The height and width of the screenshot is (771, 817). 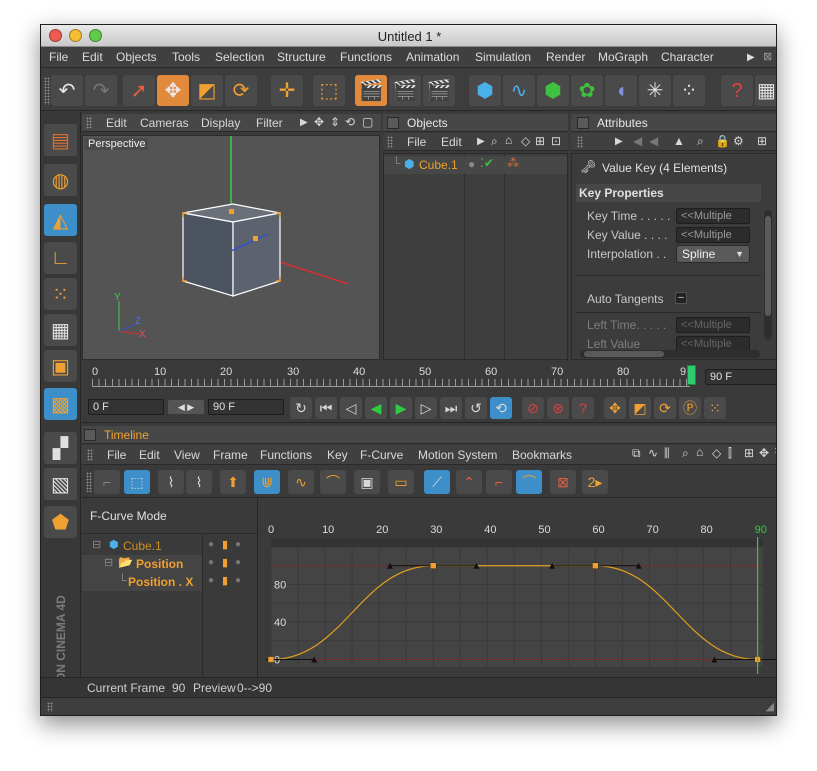 What do you see at coordinates (58, 57) in the screenshot?
I see `menu-file: File` at bounding box center [58, 57].